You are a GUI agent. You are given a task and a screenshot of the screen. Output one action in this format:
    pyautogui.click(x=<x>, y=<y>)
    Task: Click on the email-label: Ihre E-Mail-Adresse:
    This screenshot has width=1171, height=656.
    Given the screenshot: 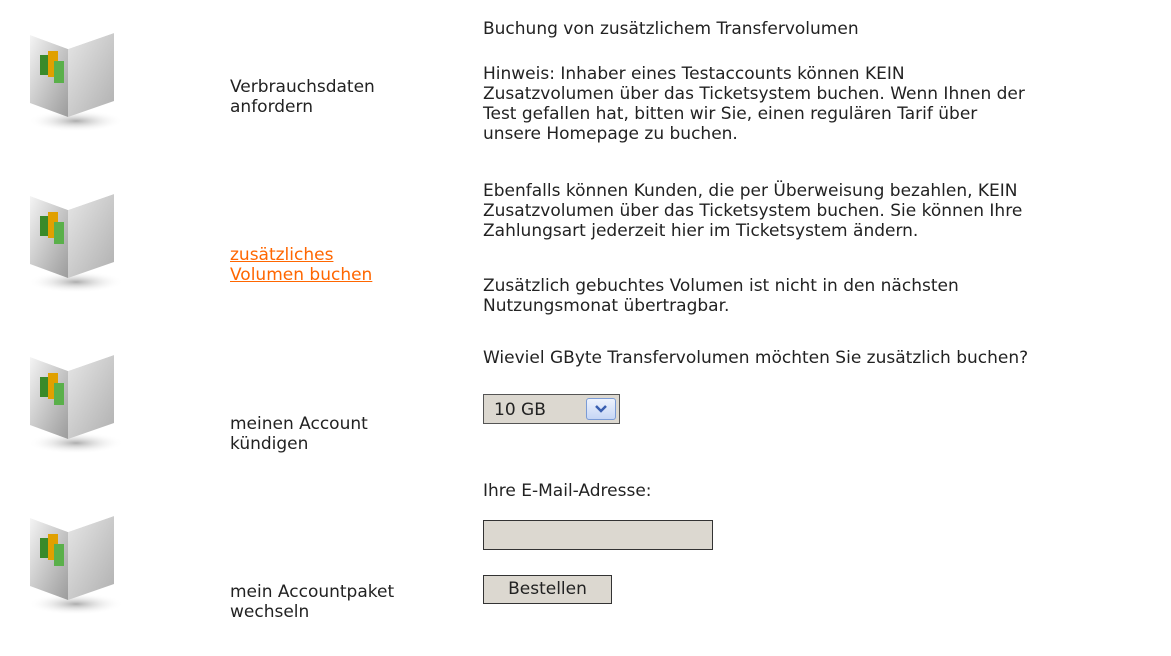 What is the action you would take?
    pyautogui.click(x=567, y=491)
    